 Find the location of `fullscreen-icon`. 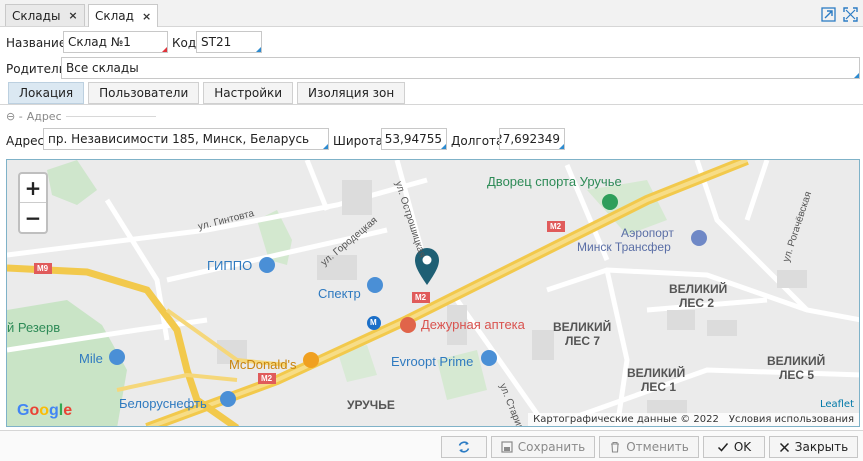

fullscreen-icon is located at coordinates (850, 14).